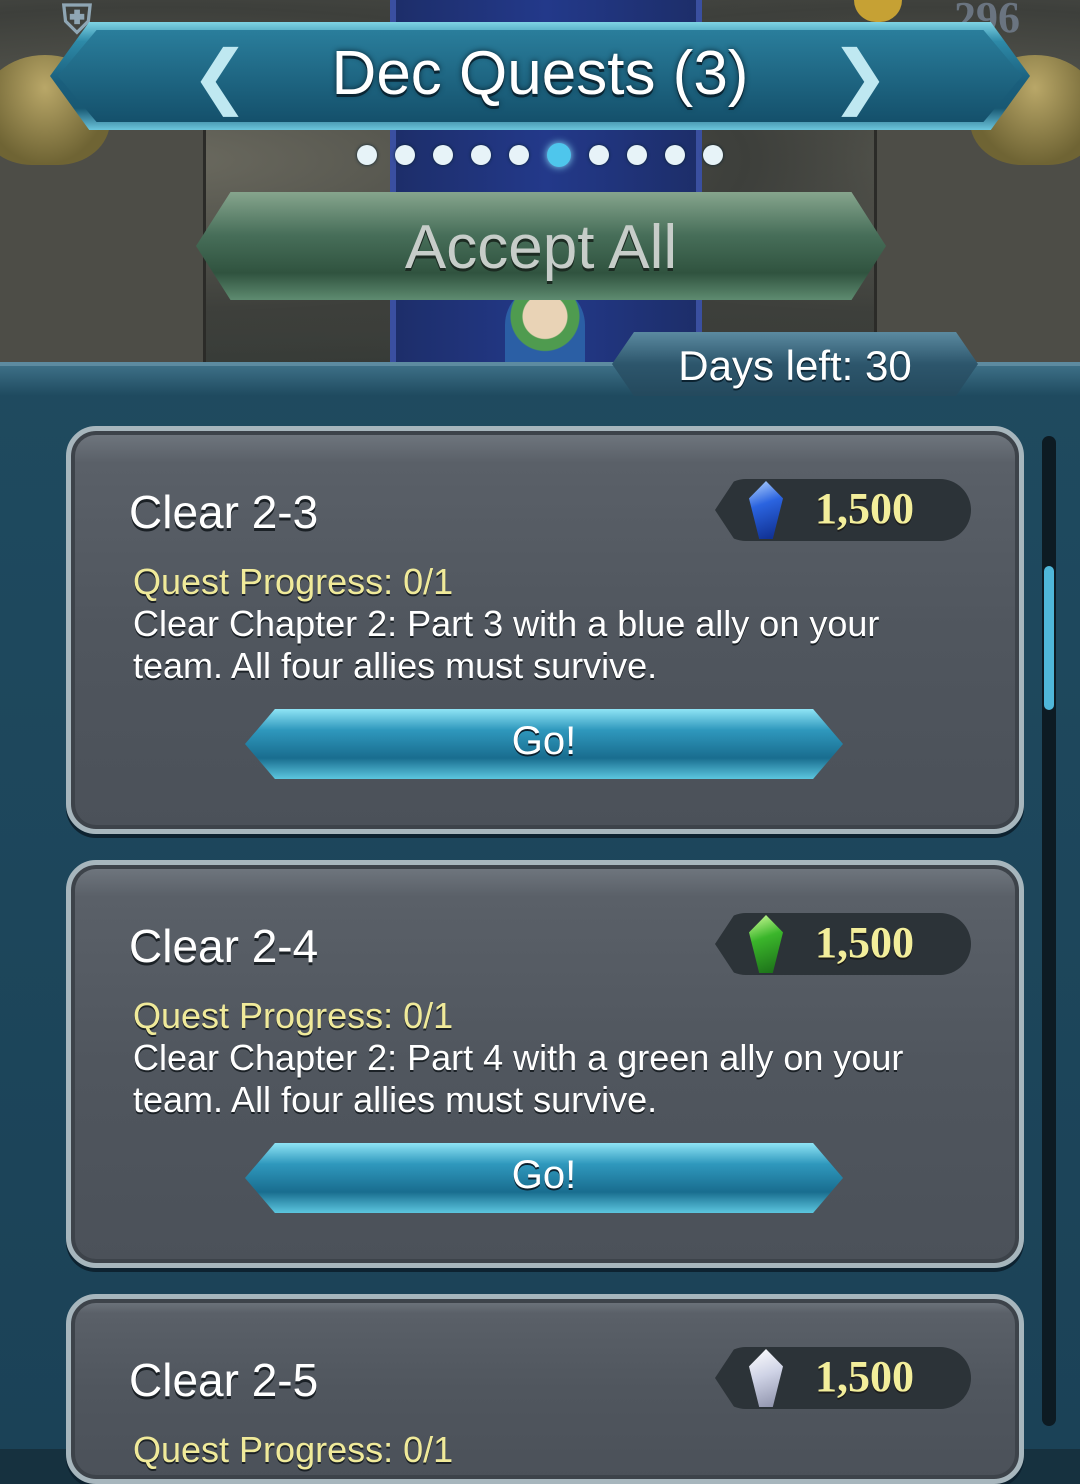 The width and height of the screenshot is (1080, 1484). What do you see at coordinates (224, 512) in the screenshot?
I see `quest-title: Clear 2-3` at bounding box center [224, 512].